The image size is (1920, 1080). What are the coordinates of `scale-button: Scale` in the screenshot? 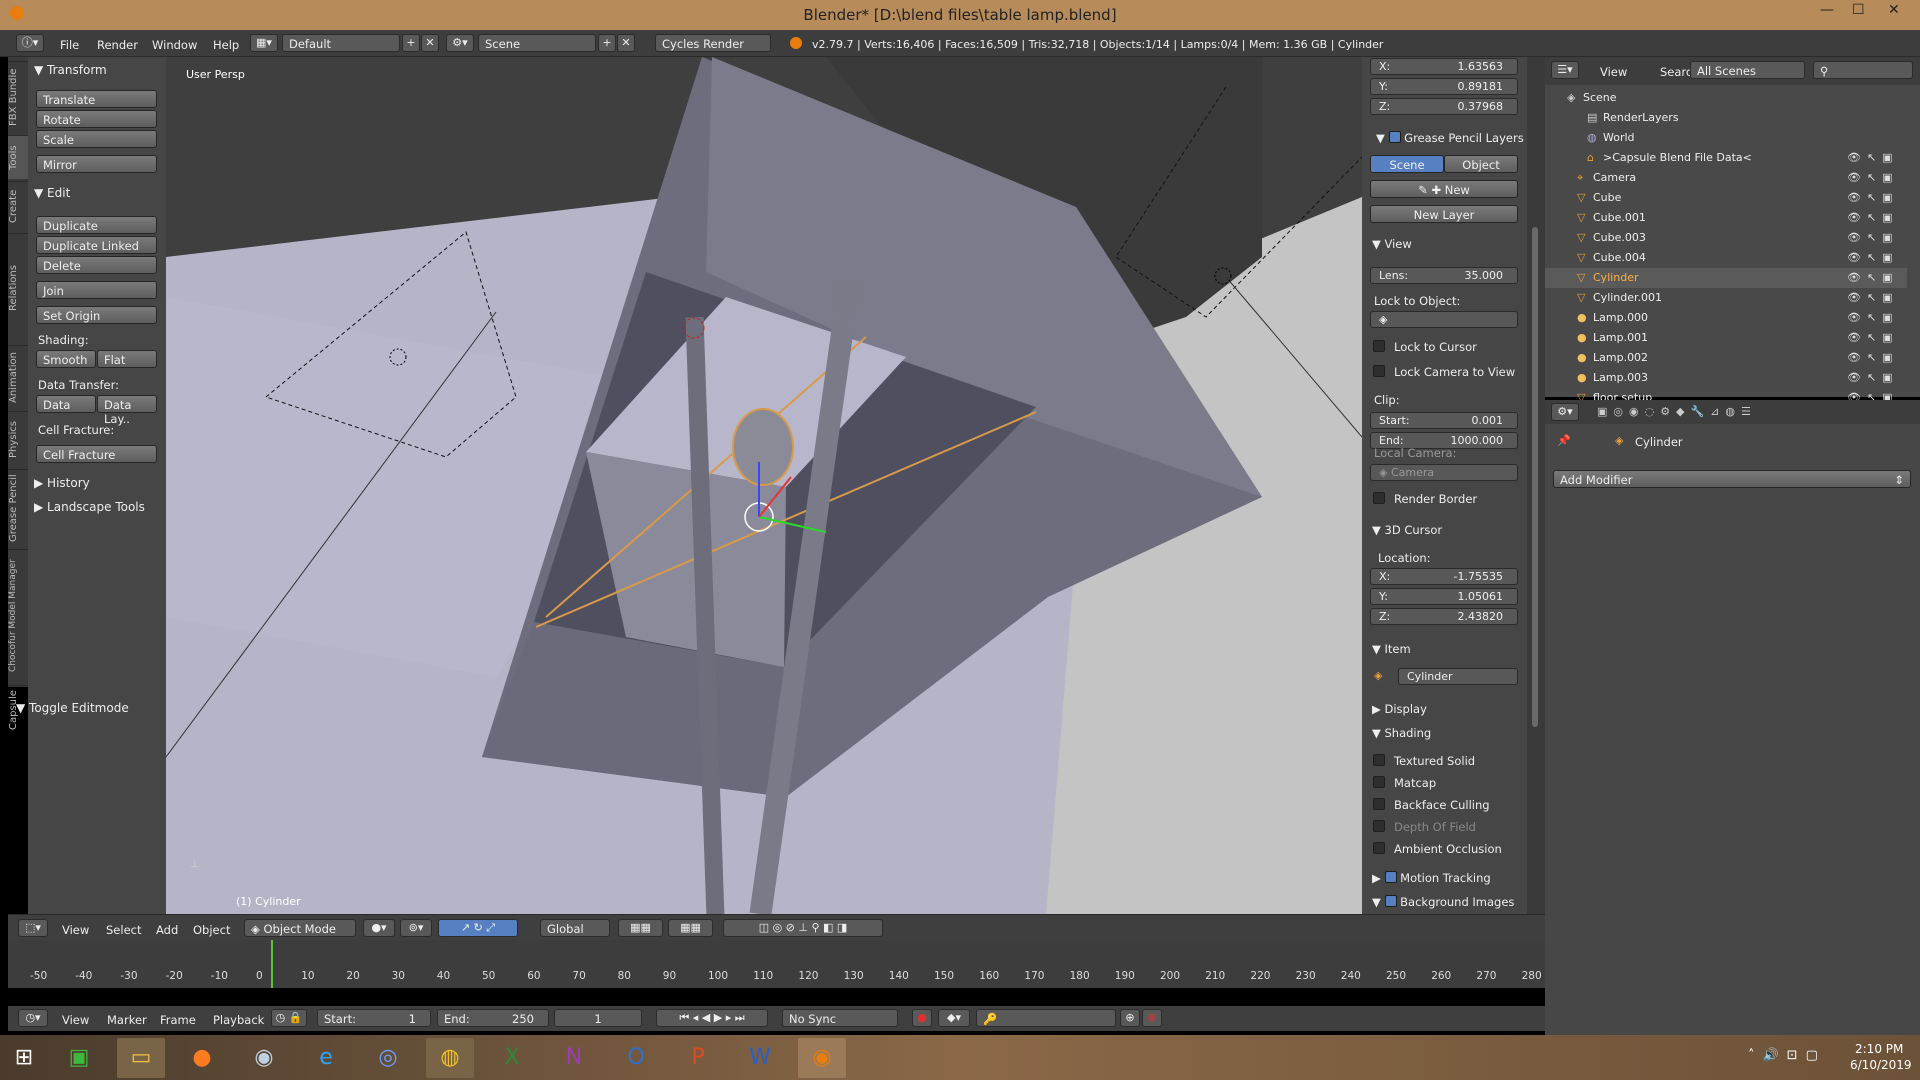 It's located at (96, 139).